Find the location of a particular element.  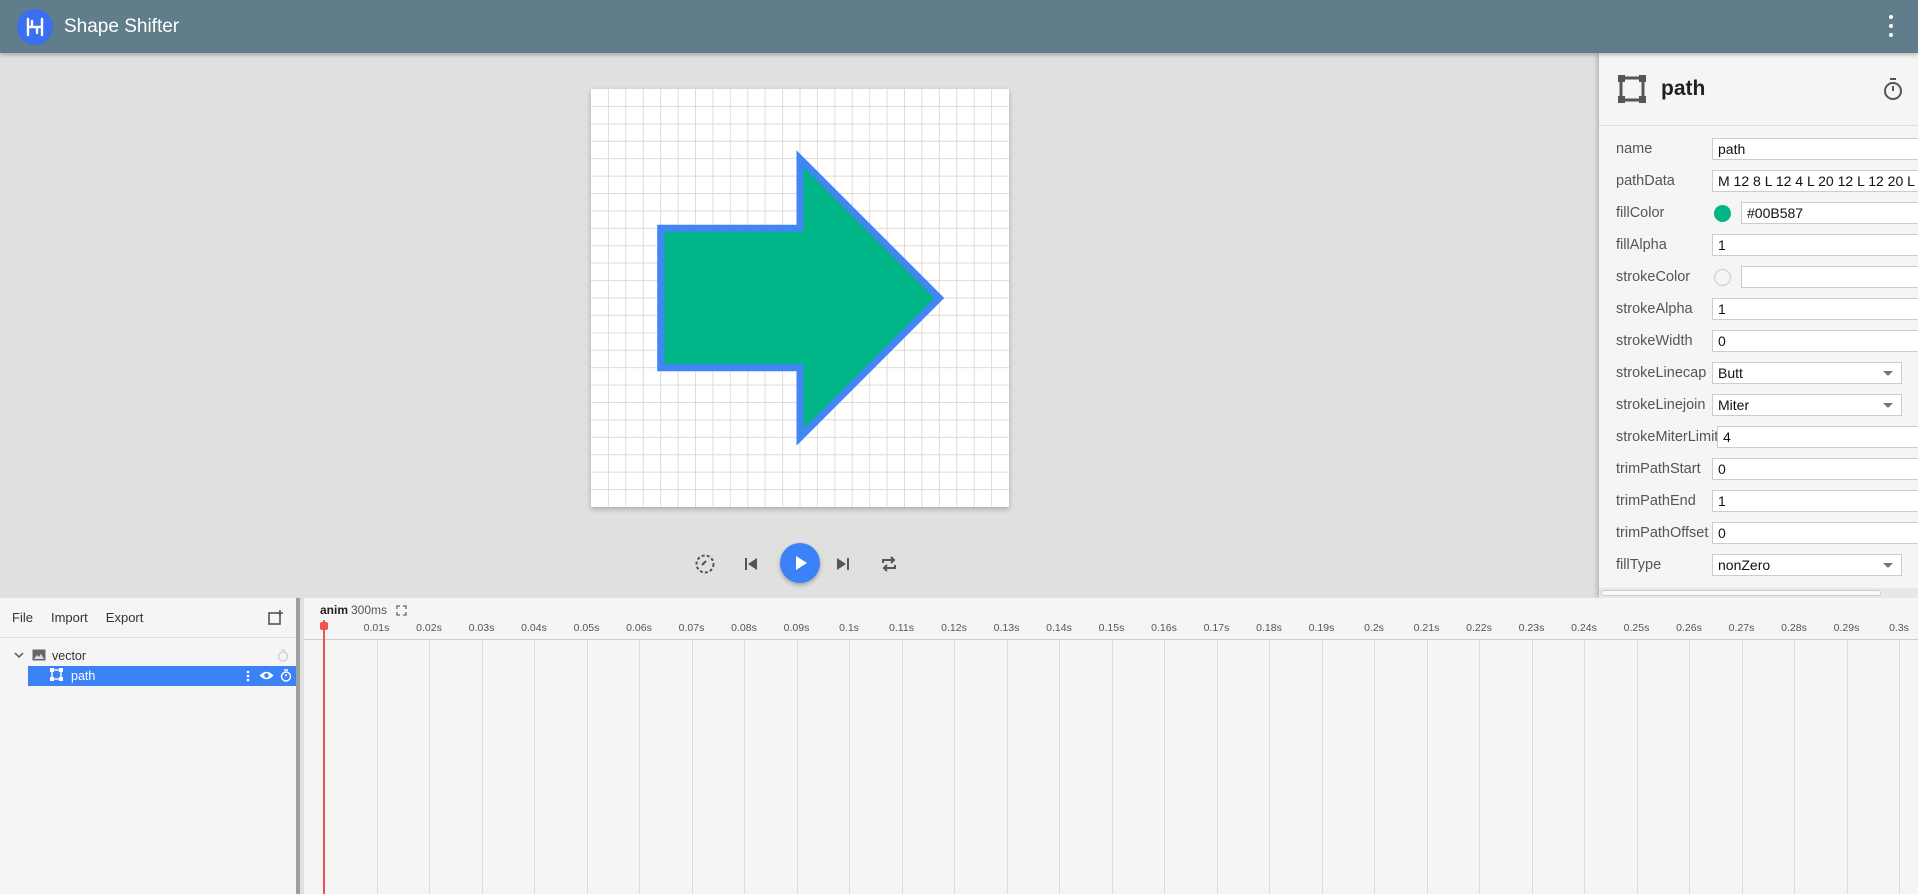

prop-row-trimpathstart: trimPathStart 0 is located at coordinates (1758, 469).